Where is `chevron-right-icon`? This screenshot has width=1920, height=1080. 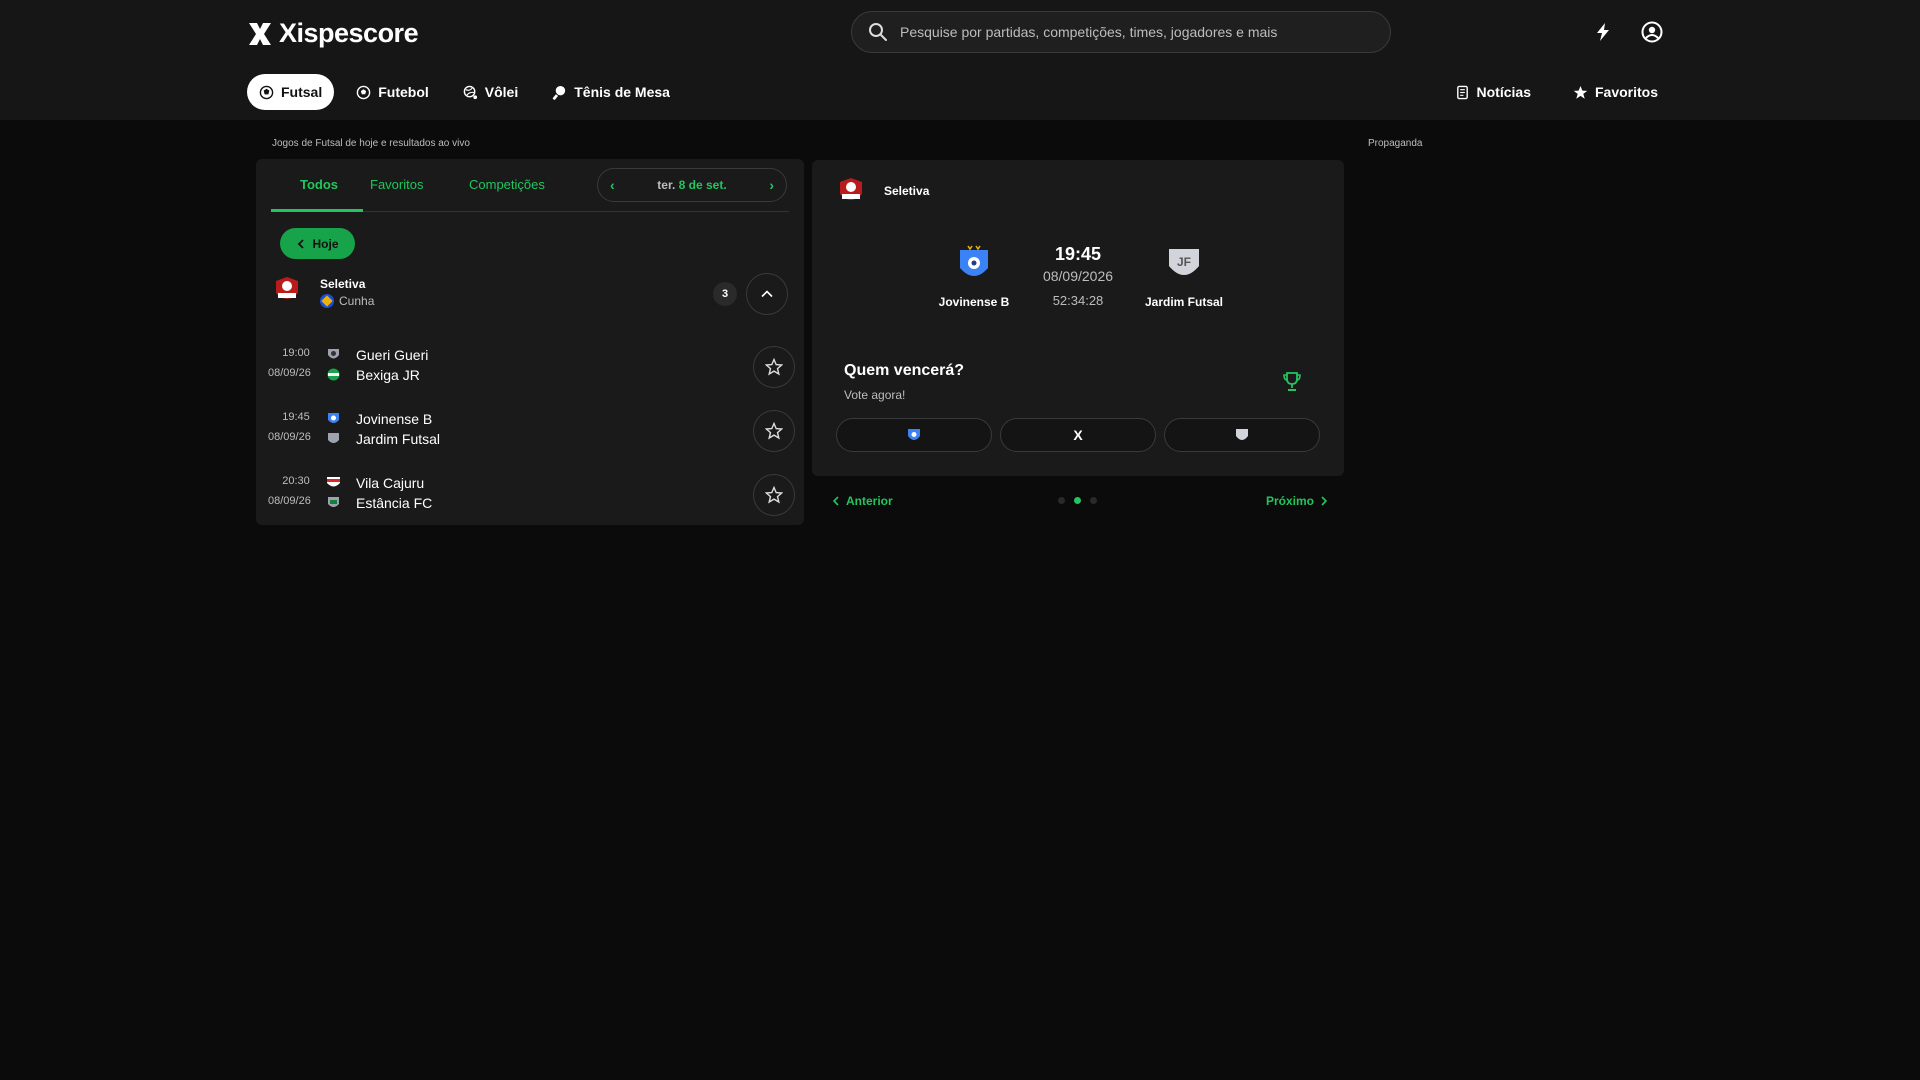 chevron-right-icon is located at coordinates (1324, 501).